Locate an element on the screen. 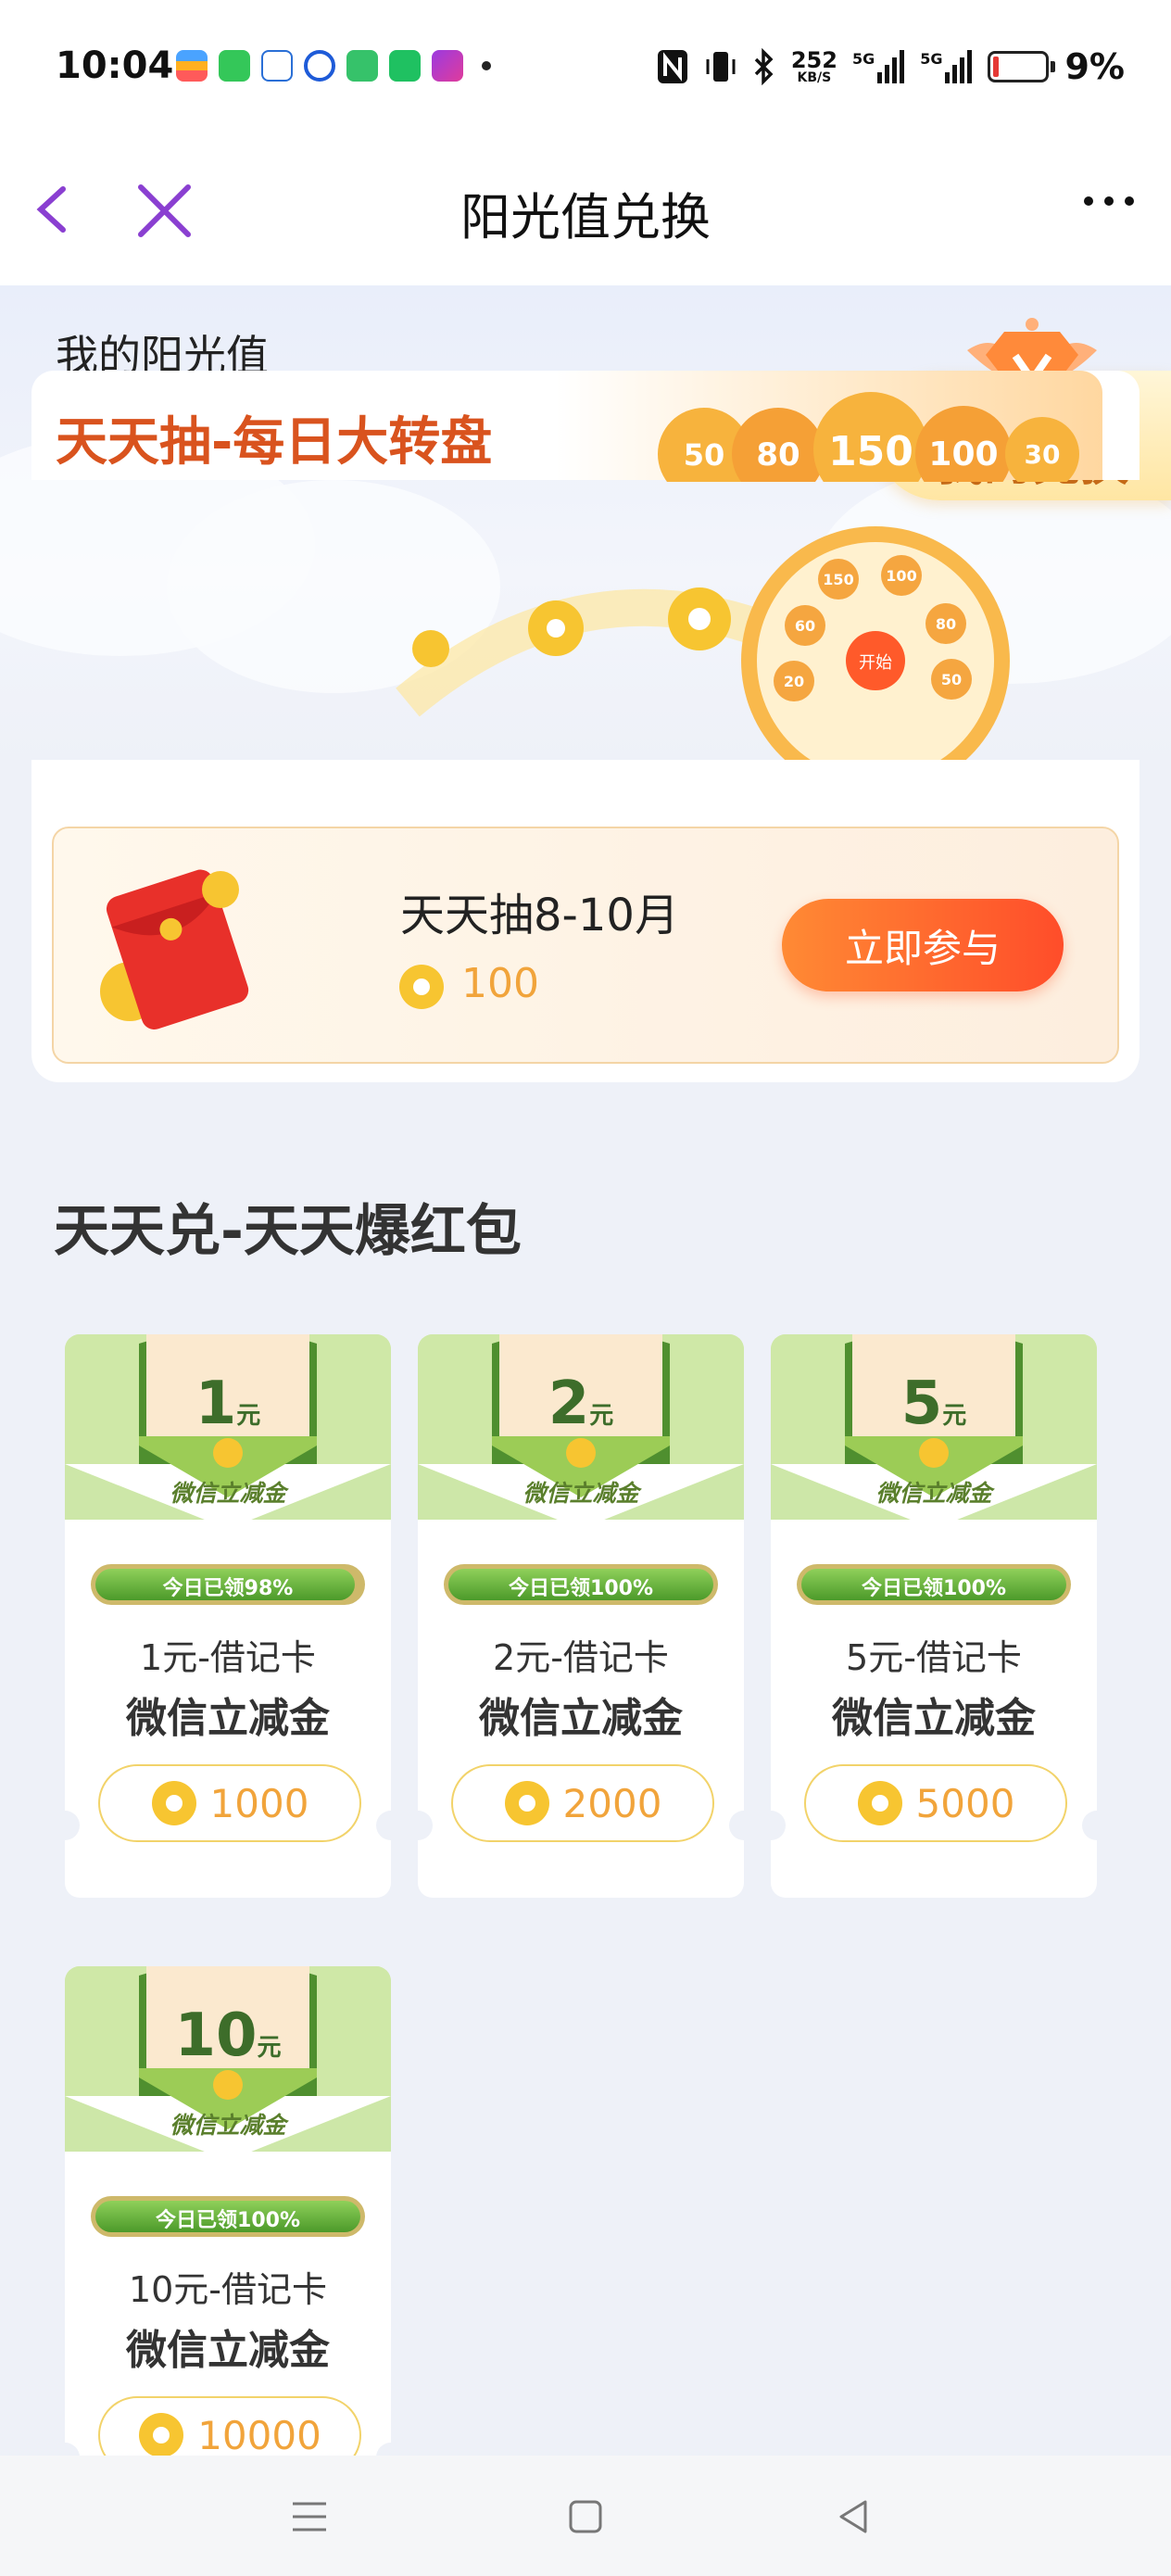 This screenshot has width=1171, height=2576. voucher-amount: 1元 is located at coordinates (228, 1404).